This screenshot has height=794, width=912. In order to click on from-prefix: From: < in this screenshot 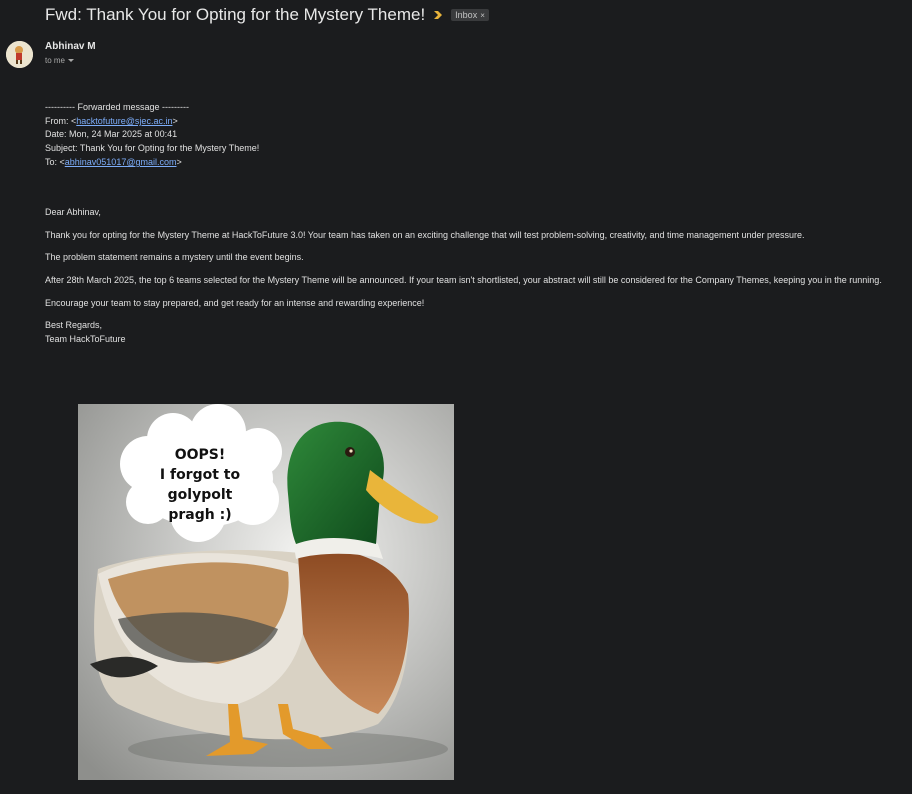, I will do `click(61, 121)`.